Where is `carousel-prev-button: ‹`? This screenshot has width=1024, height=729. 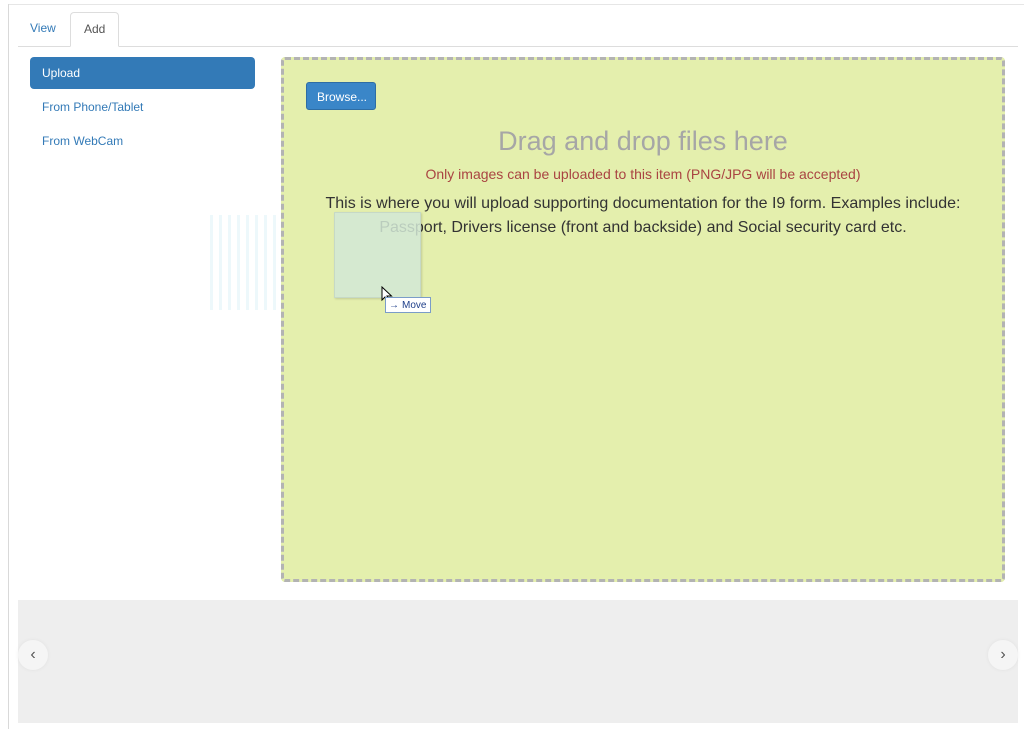 carousel-prev-button: ‹ is located at coordinates (33, 655).